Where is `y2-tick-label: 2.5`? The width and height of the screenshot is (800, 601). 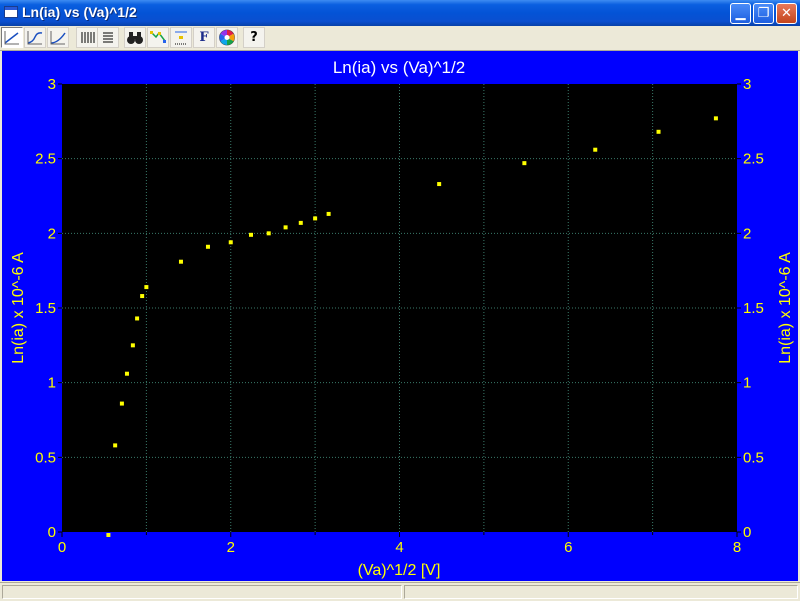 y2-tick-label: 2.5 is located at coordinates (753, 159).